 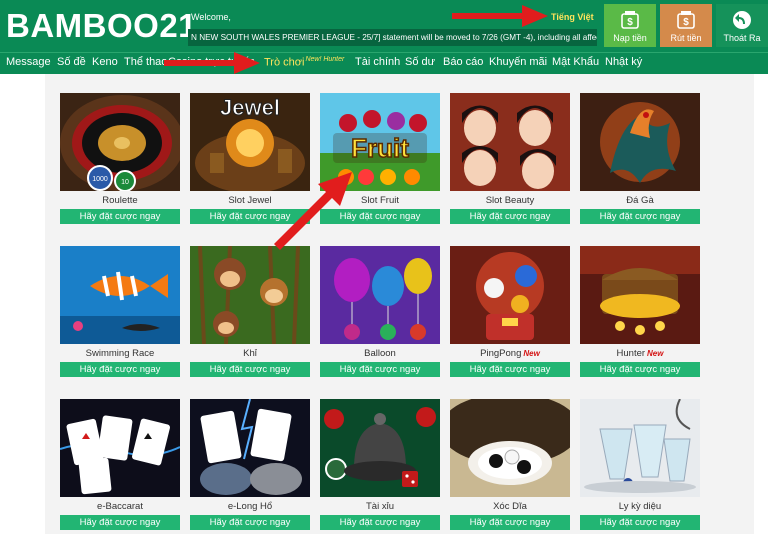 I want to click on game-name: Khỉ, so click(x=250, y=353).